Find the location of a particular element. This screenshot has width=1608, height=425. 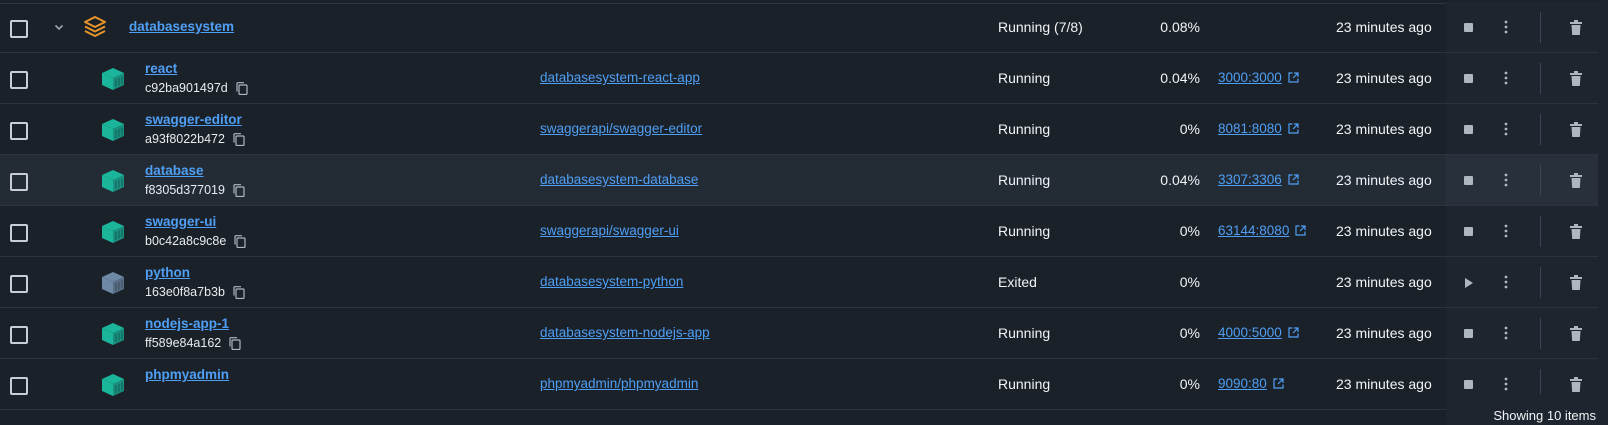

port-link: 9090:80 is located at coordinates (1242, 383).